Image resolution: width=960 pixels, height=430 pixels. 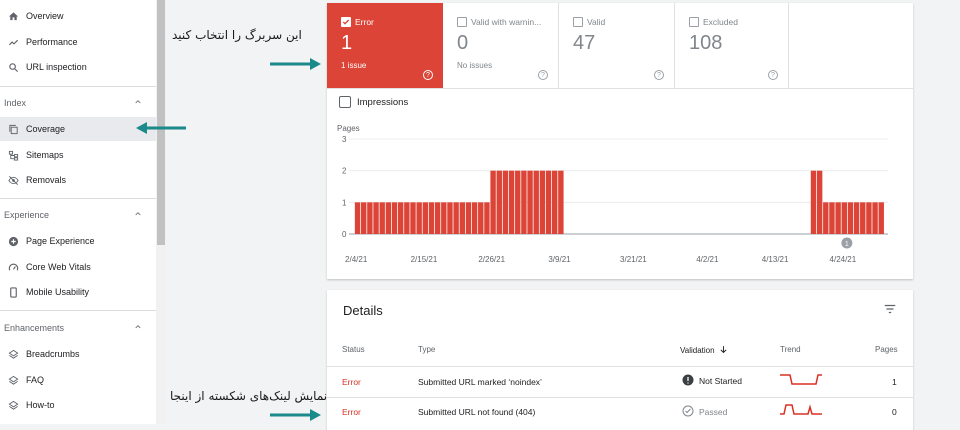 What do you see at coordinates (704, 350) in the screenshot?
I see `column-header-validation: Validation` at bounding box center [704, 350].